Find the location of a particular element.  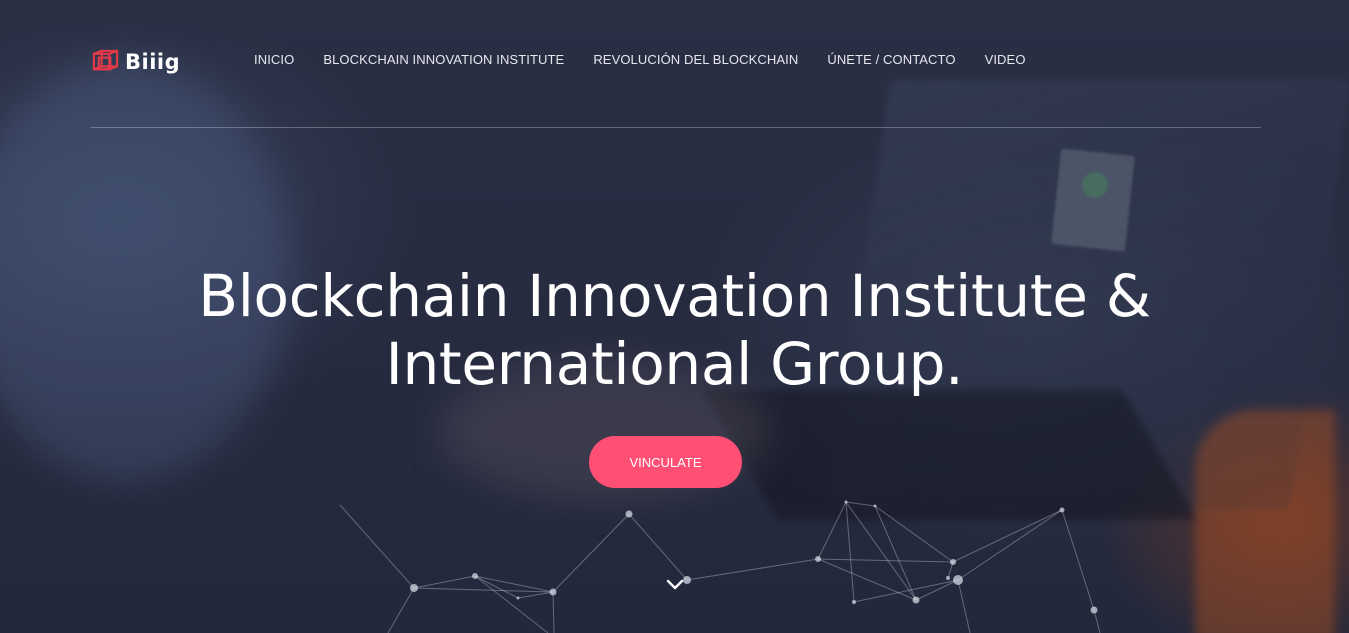

vinculate-button: VINCULATE is located at coordinates (665, 462).